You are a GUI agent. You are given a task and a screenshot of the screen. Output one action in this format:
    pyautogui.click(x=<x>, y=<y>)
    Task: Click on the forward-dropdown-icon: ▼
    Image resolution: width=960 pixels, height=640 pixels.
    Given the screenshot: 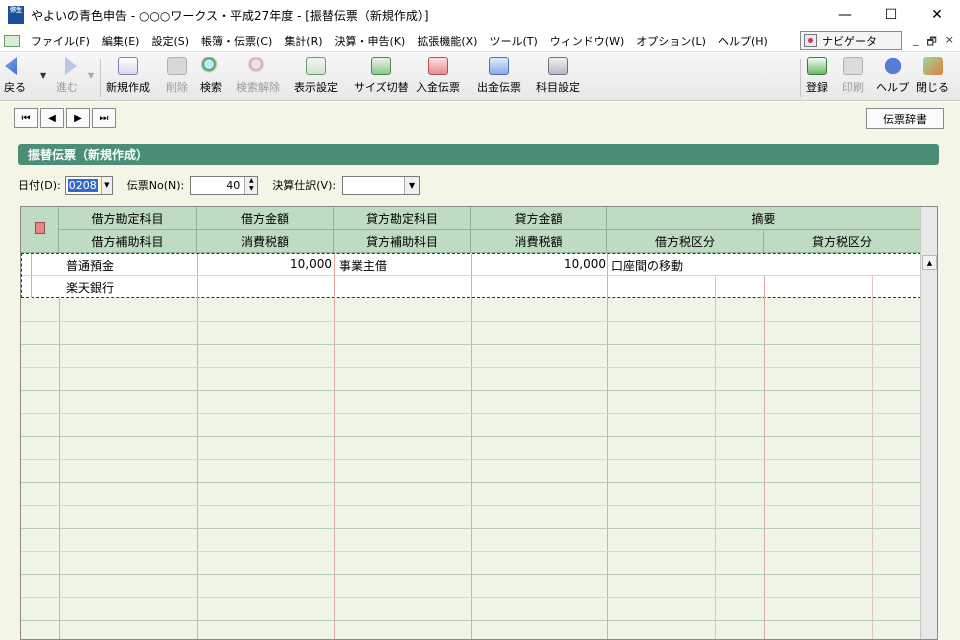 What is the action you would take?
    pyautogui.click(x=91, y=75)
    